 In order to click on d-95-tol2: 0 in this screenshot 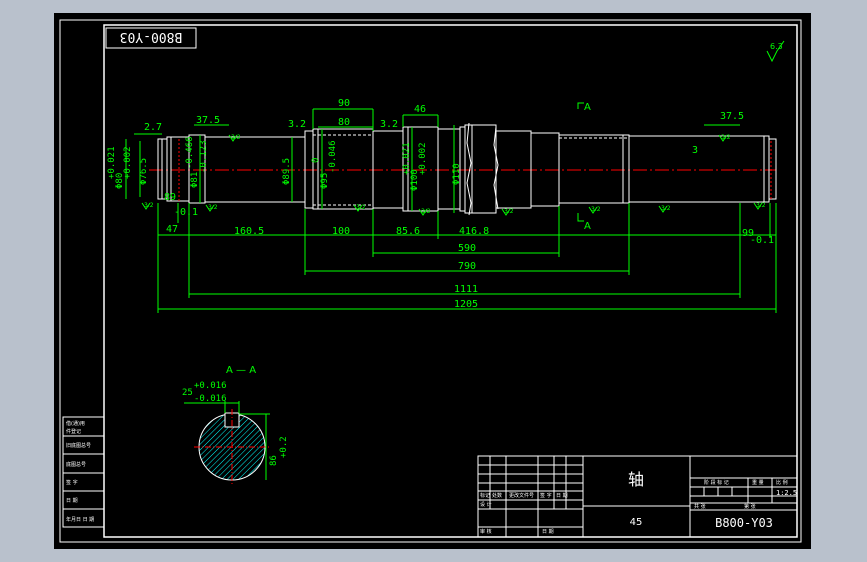, I will do `click(316, 160)`.